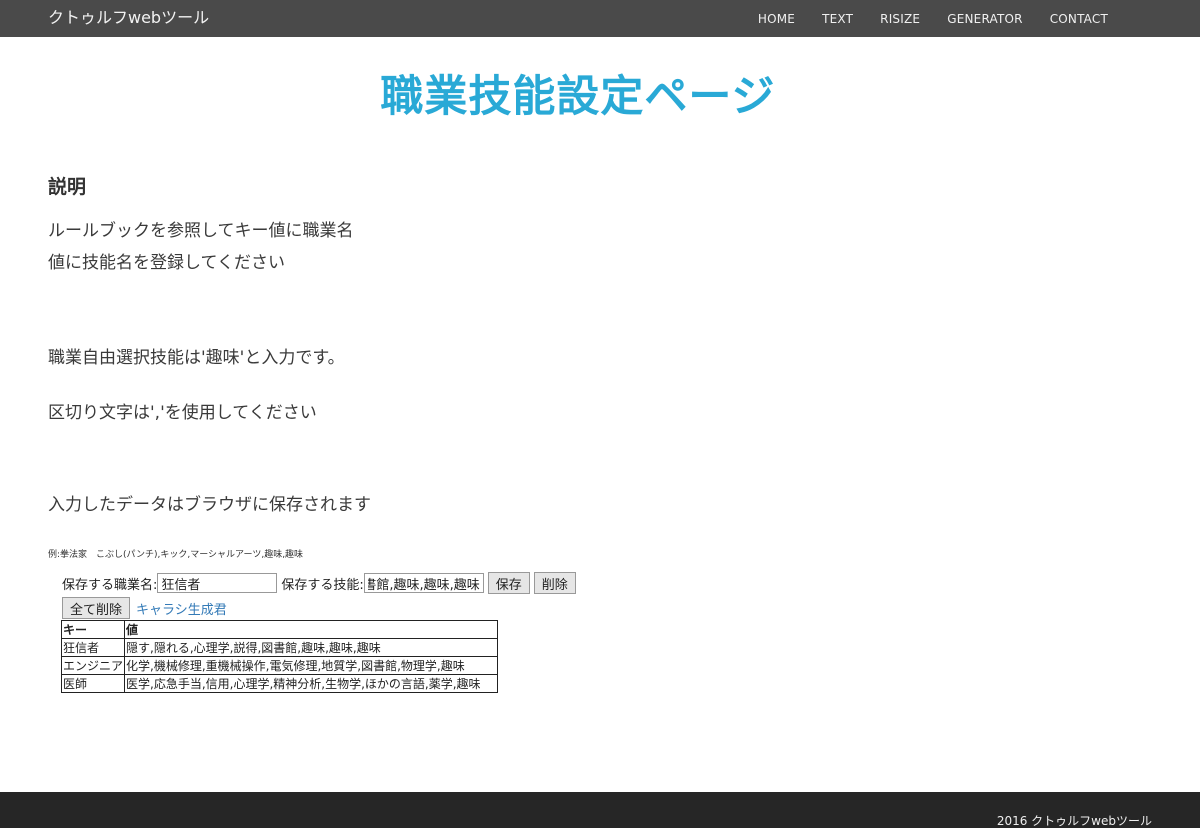 The height and width of the screenshot is (829, 1200). Describe the element at coordinates (209, 505) in the screenshot. I see `description-line: 入力したデータはブラウザに保存されます` at that location.